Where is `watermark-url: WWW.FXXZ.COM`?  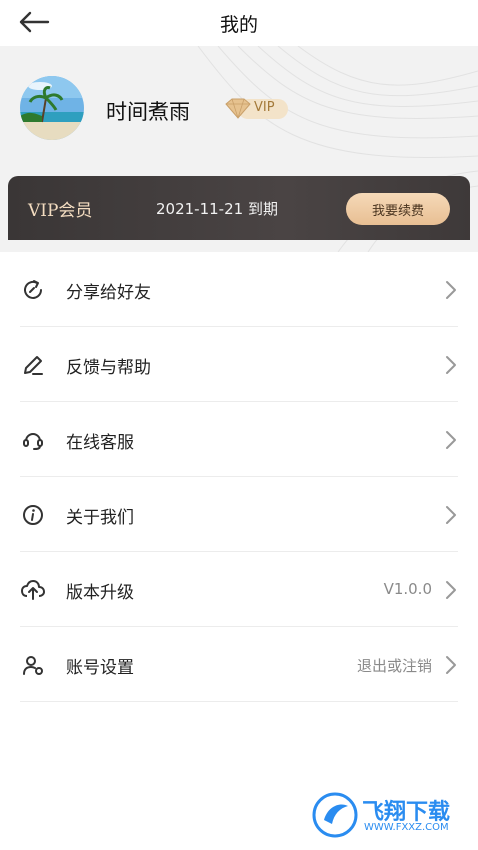 watermark-url: WWW.FXXZ.COM is located at coordinates (406, 827).